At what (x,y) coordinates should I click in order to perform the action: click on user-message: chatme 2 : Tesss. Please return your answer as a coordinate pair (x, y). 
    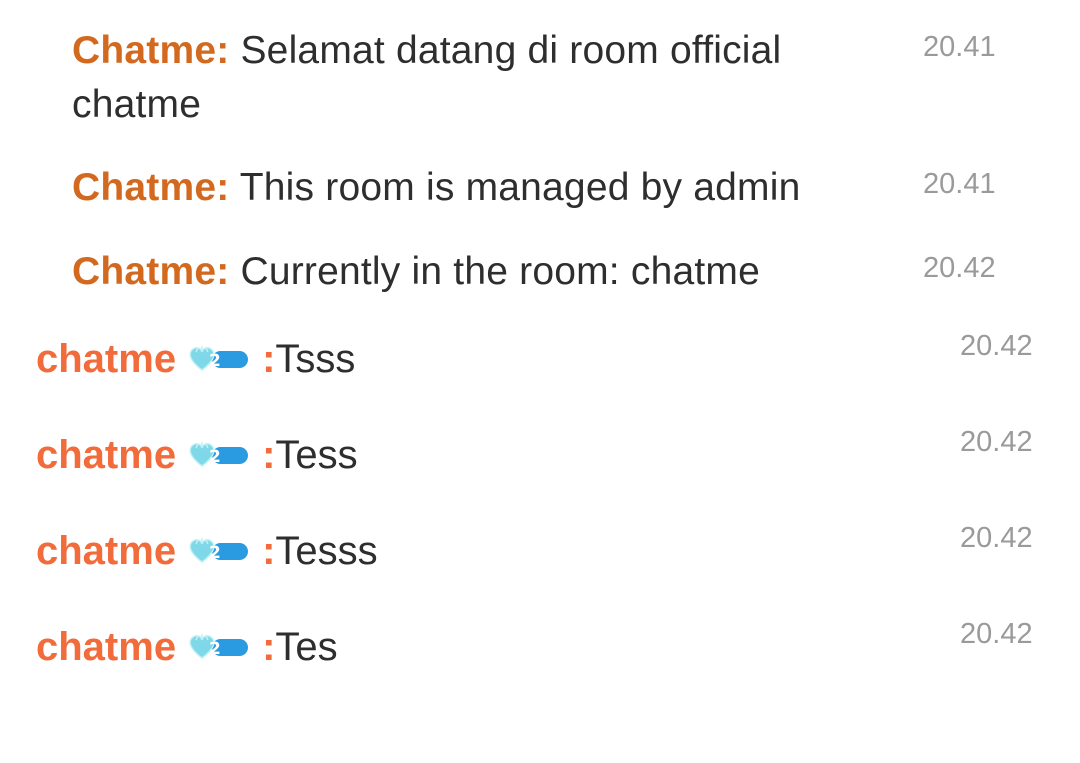
    Looking at the image, I should click on (207, 551).